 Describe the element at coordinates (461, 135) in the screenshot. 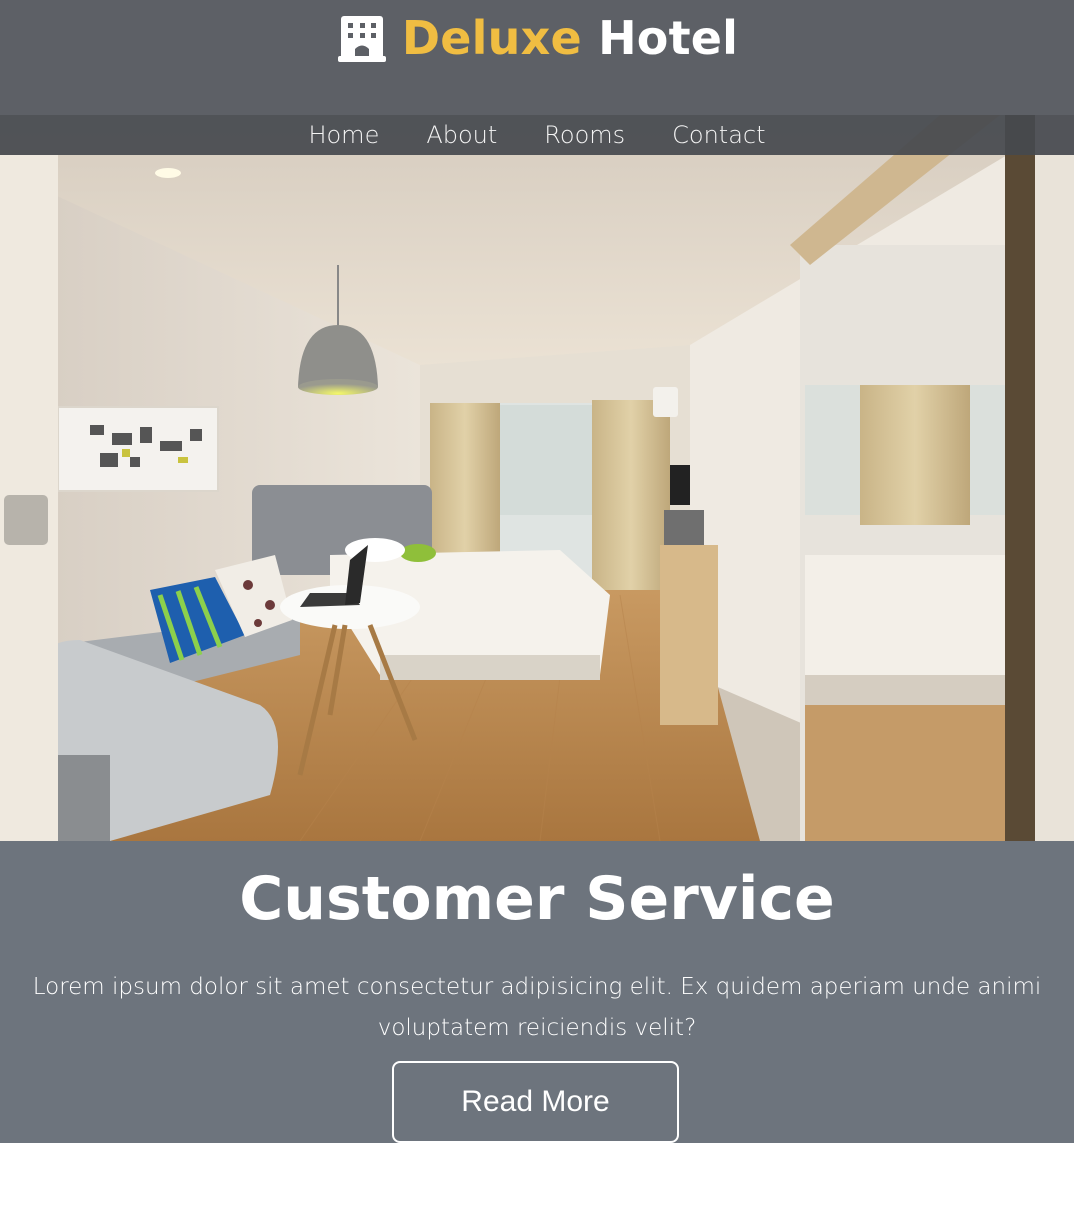

I see `nav-about-link: About` at that location.